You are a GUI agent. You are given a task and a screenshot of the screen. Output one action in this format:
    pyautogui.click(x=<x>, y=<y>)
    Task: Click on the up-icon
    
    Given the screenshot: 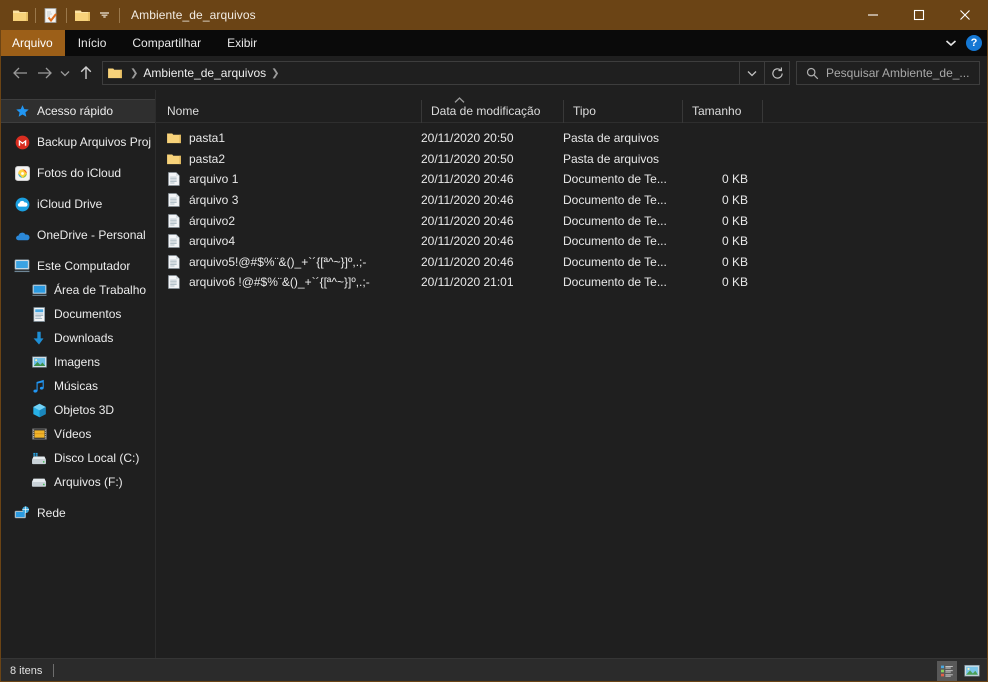 What is the action you would take?
    pyautogui.click(x=86, y=73)
    